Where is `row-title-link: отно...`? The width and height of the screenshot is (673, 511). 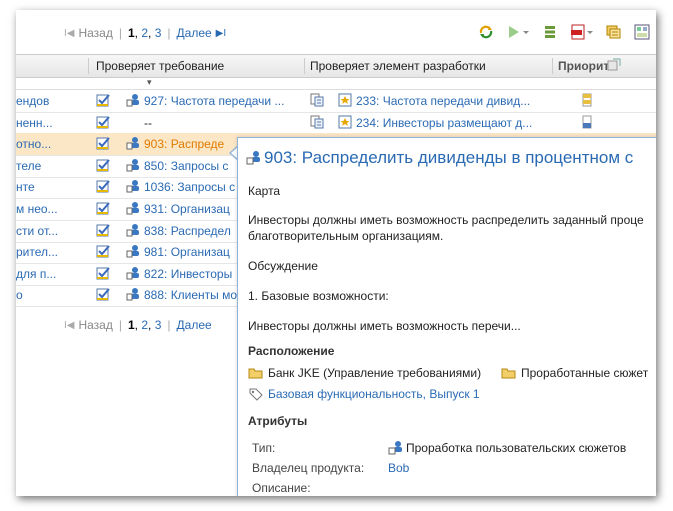 row-title-link: отно... is located at coordinates (33, 144).